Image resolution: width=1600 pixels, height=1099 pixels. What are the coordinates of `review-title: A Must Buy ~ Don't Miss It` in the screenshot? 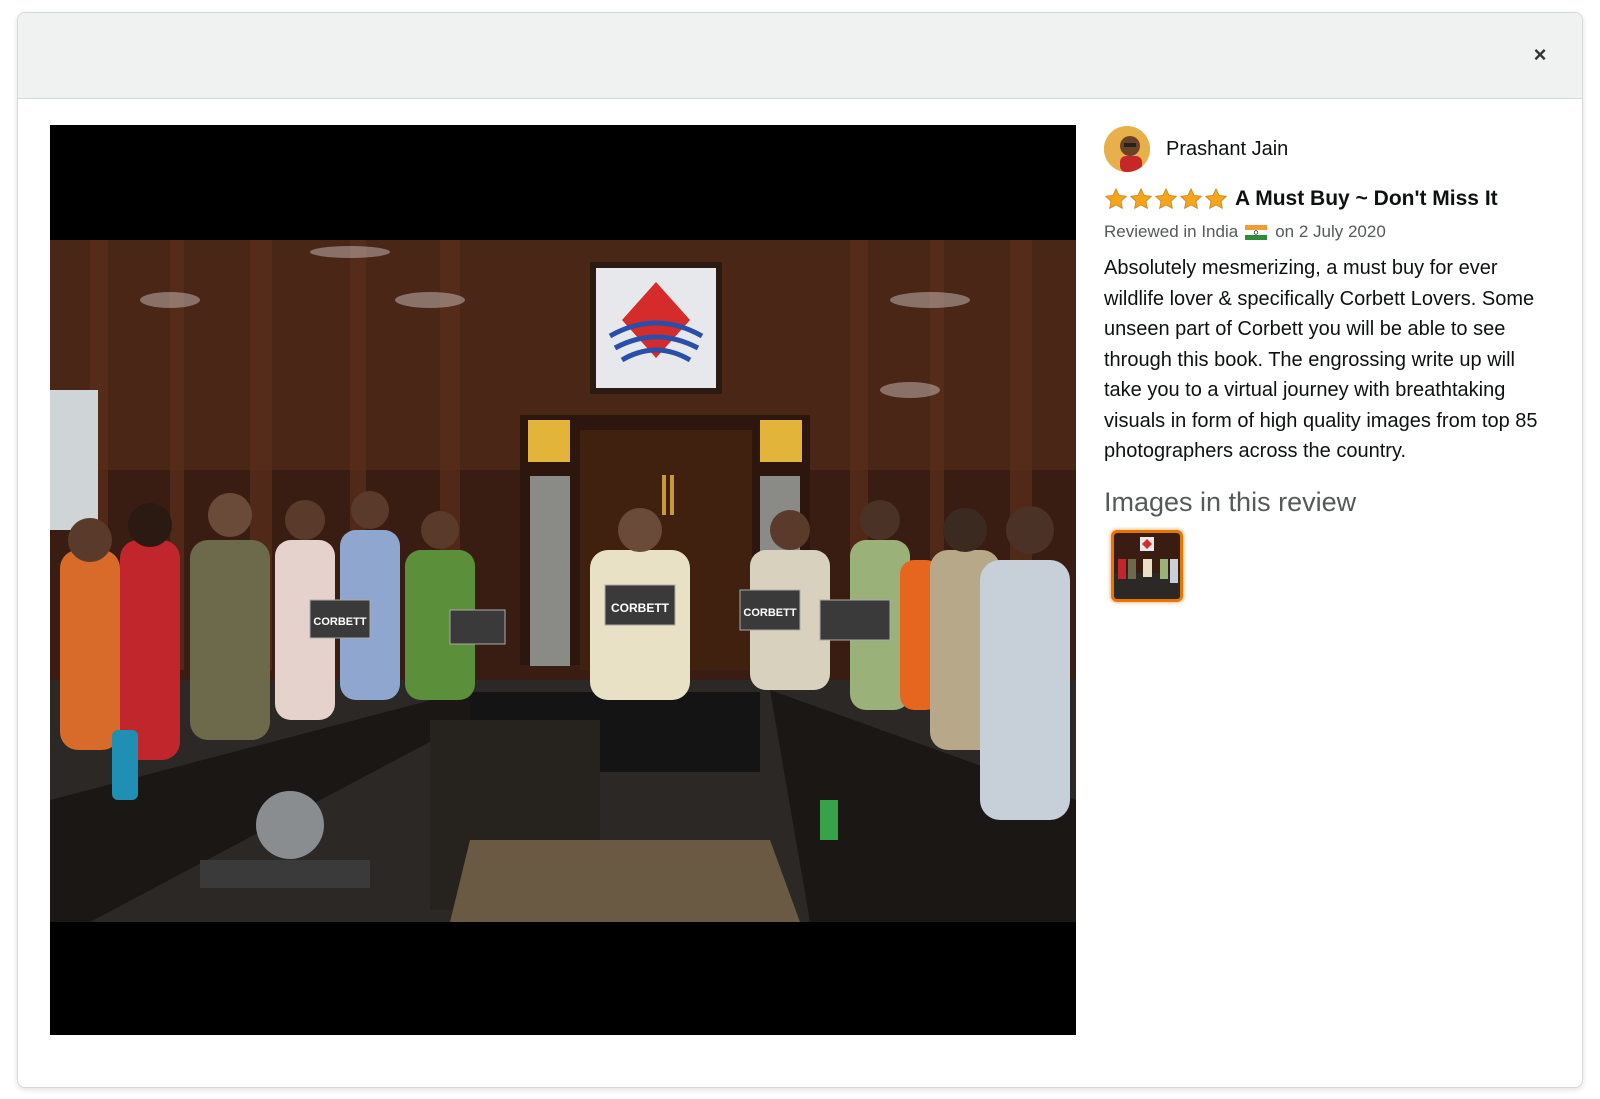 It's located at (1366, 199).